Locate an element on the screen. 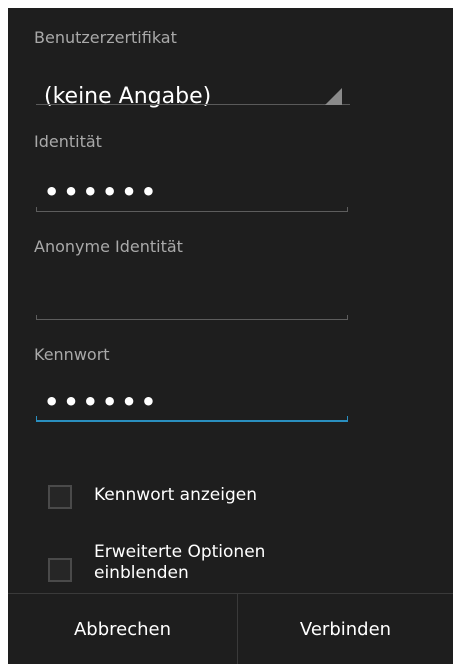  password-underline-focused is located at coordinates (192, 421).